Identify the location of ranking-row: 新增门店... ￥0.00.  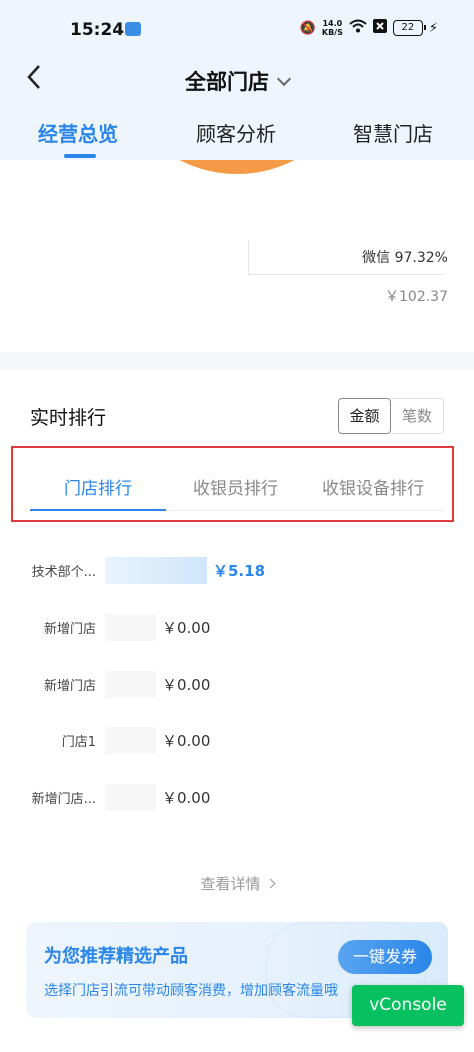
(237, 798).